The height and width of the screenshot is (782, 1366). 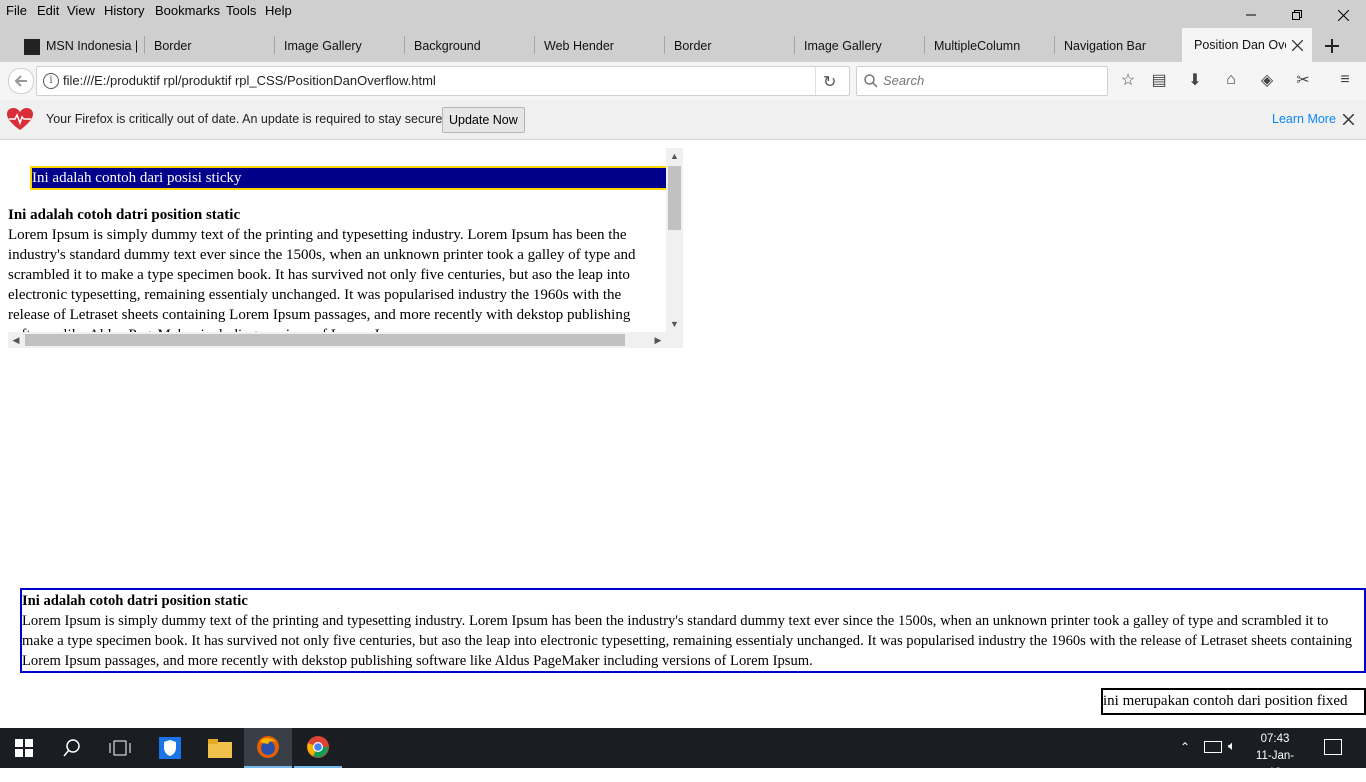 I want to click on static-heading: Ini adalah cotoh datri position static, so click(x=124, y=215).